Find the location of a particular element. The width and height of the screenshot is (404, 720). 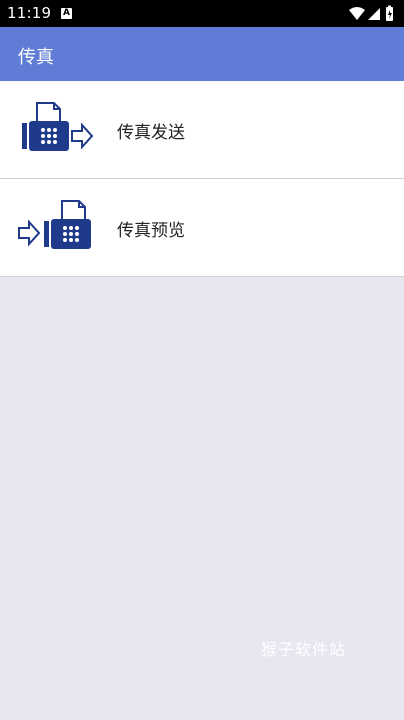

fax-send-icon is located at coordinates (58, 126).